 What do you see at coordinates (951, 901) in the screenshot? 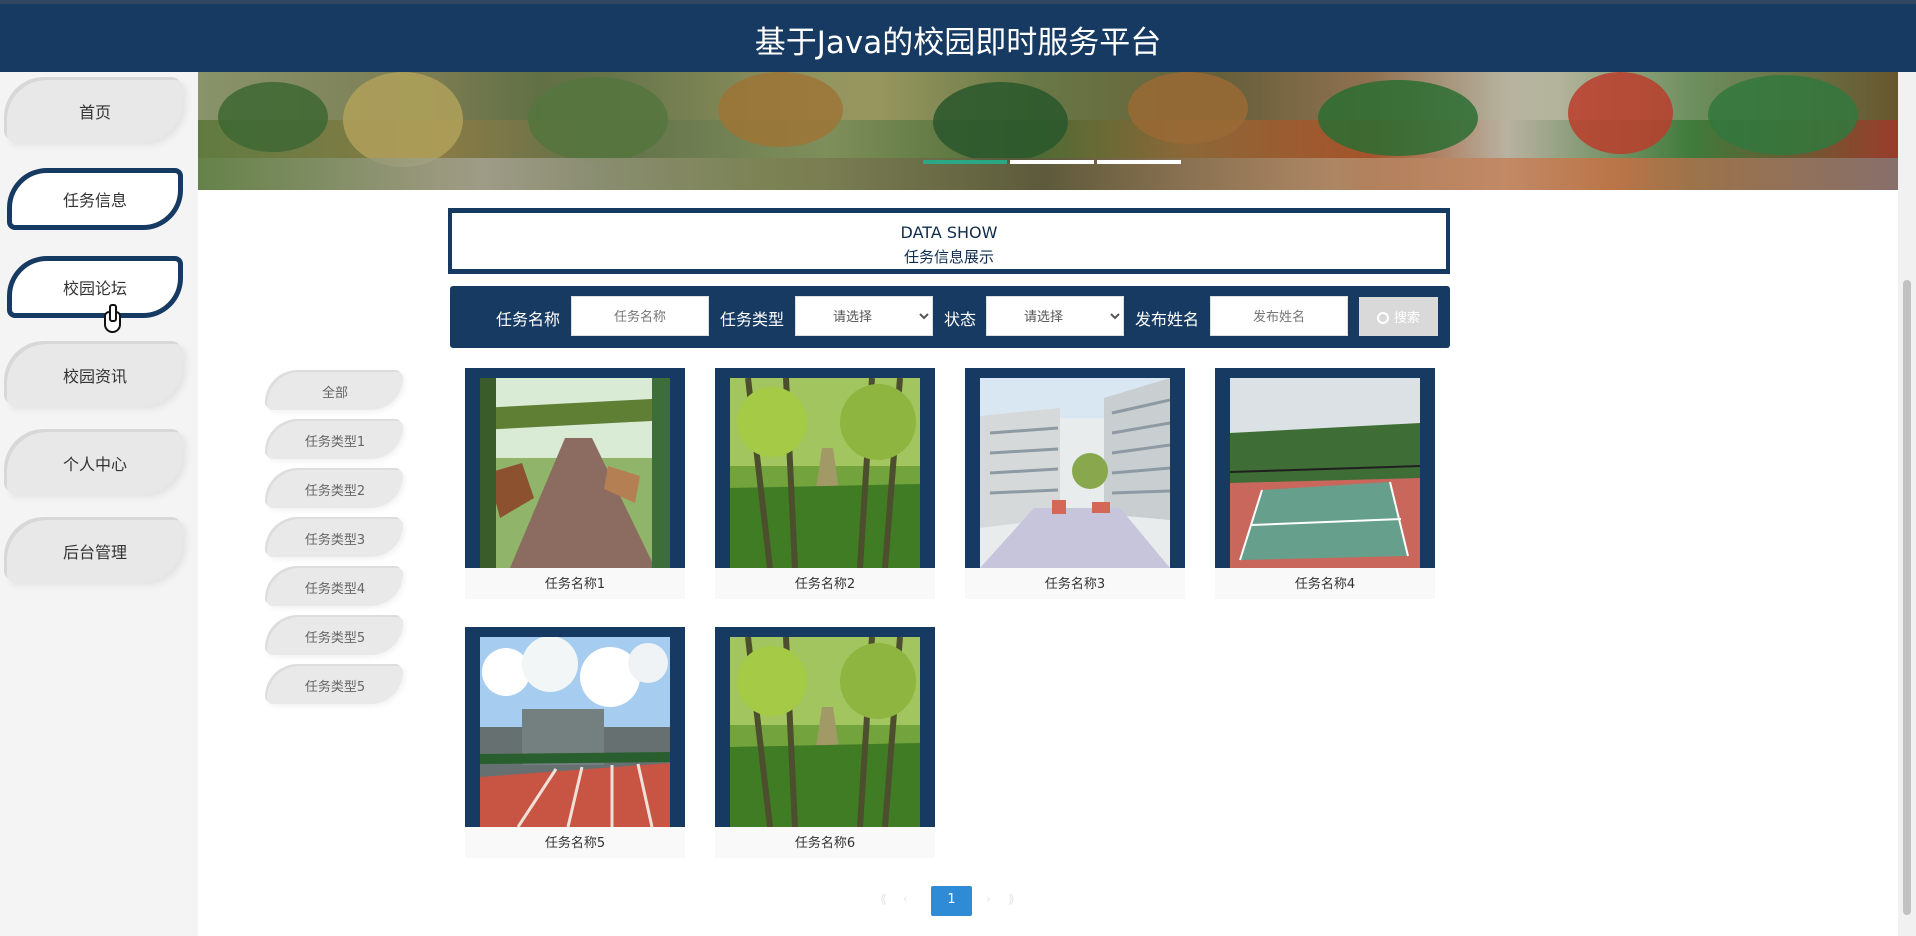
I see `current-page-button: 1` at bounding box center [951, 901].